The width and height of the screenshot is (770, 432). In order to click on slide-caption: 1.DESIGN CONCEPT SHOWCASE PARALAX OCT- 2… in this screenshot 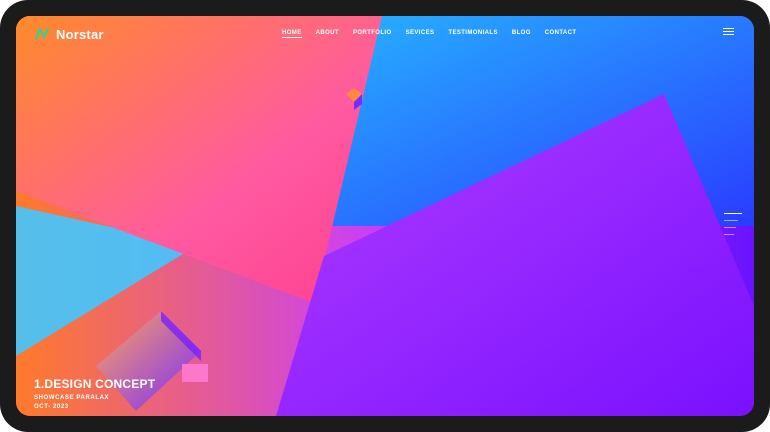, I will do `click(94, 393)`.